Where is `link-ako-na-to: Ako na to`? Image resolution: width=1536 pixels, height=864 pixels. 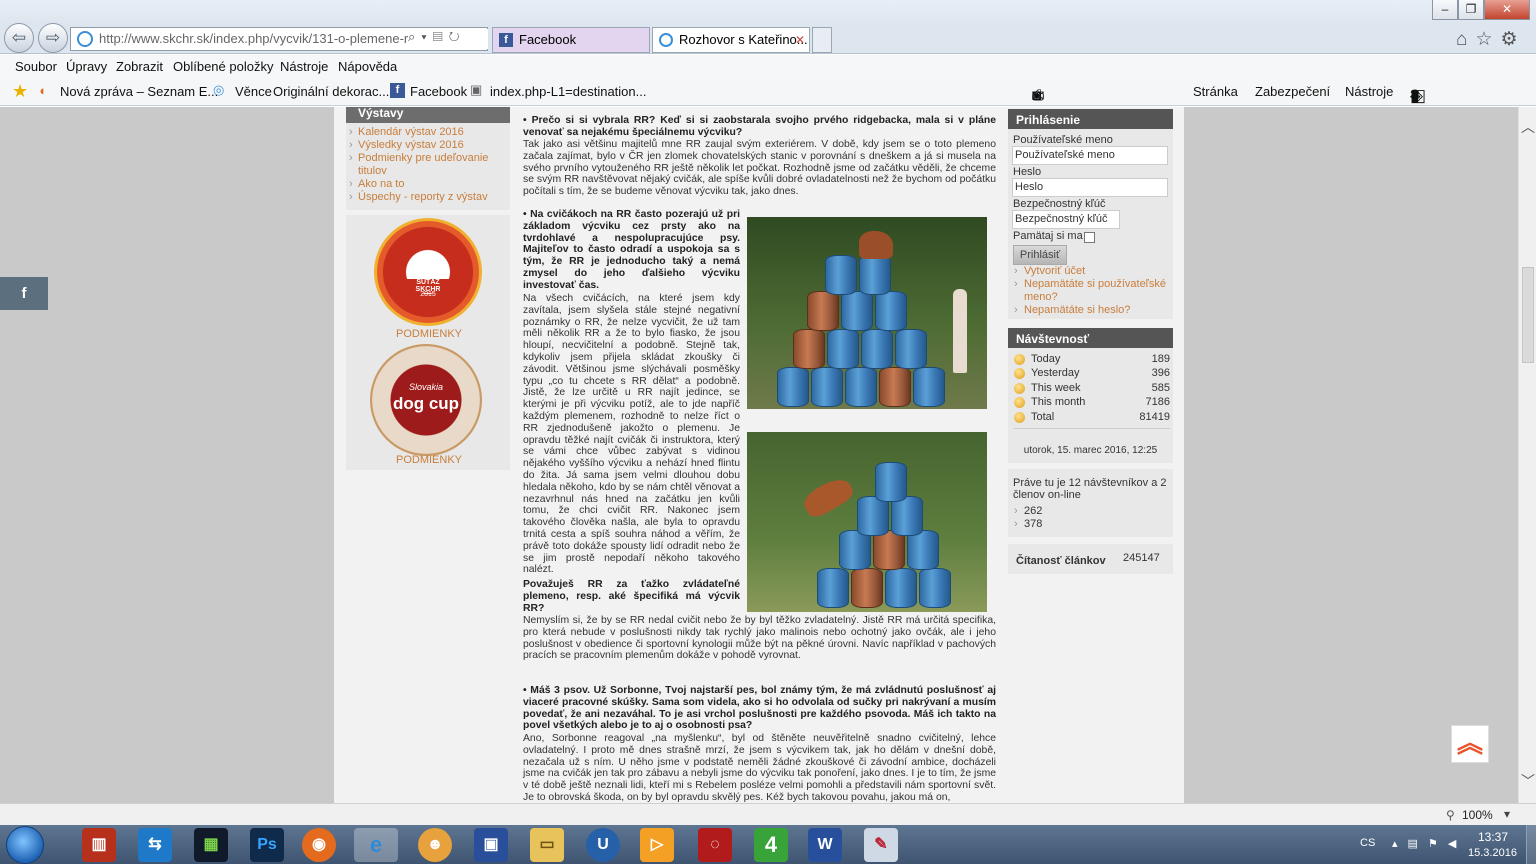 link-ako-na-to: Ako na to is located at coordinates (377, 184).